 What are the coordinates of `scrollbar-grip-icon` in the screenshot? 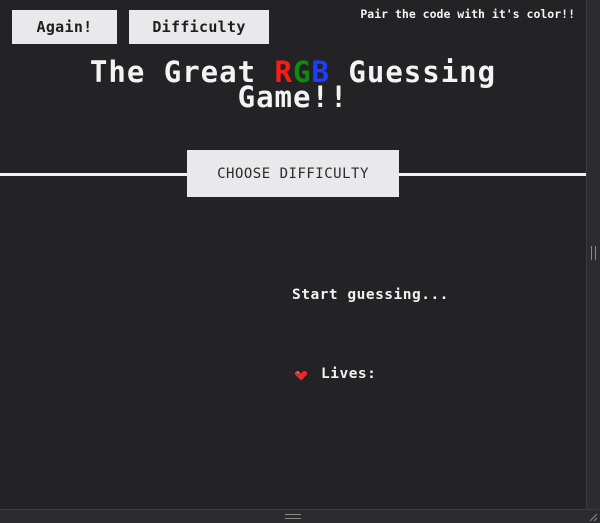 It's located at (593, 253).